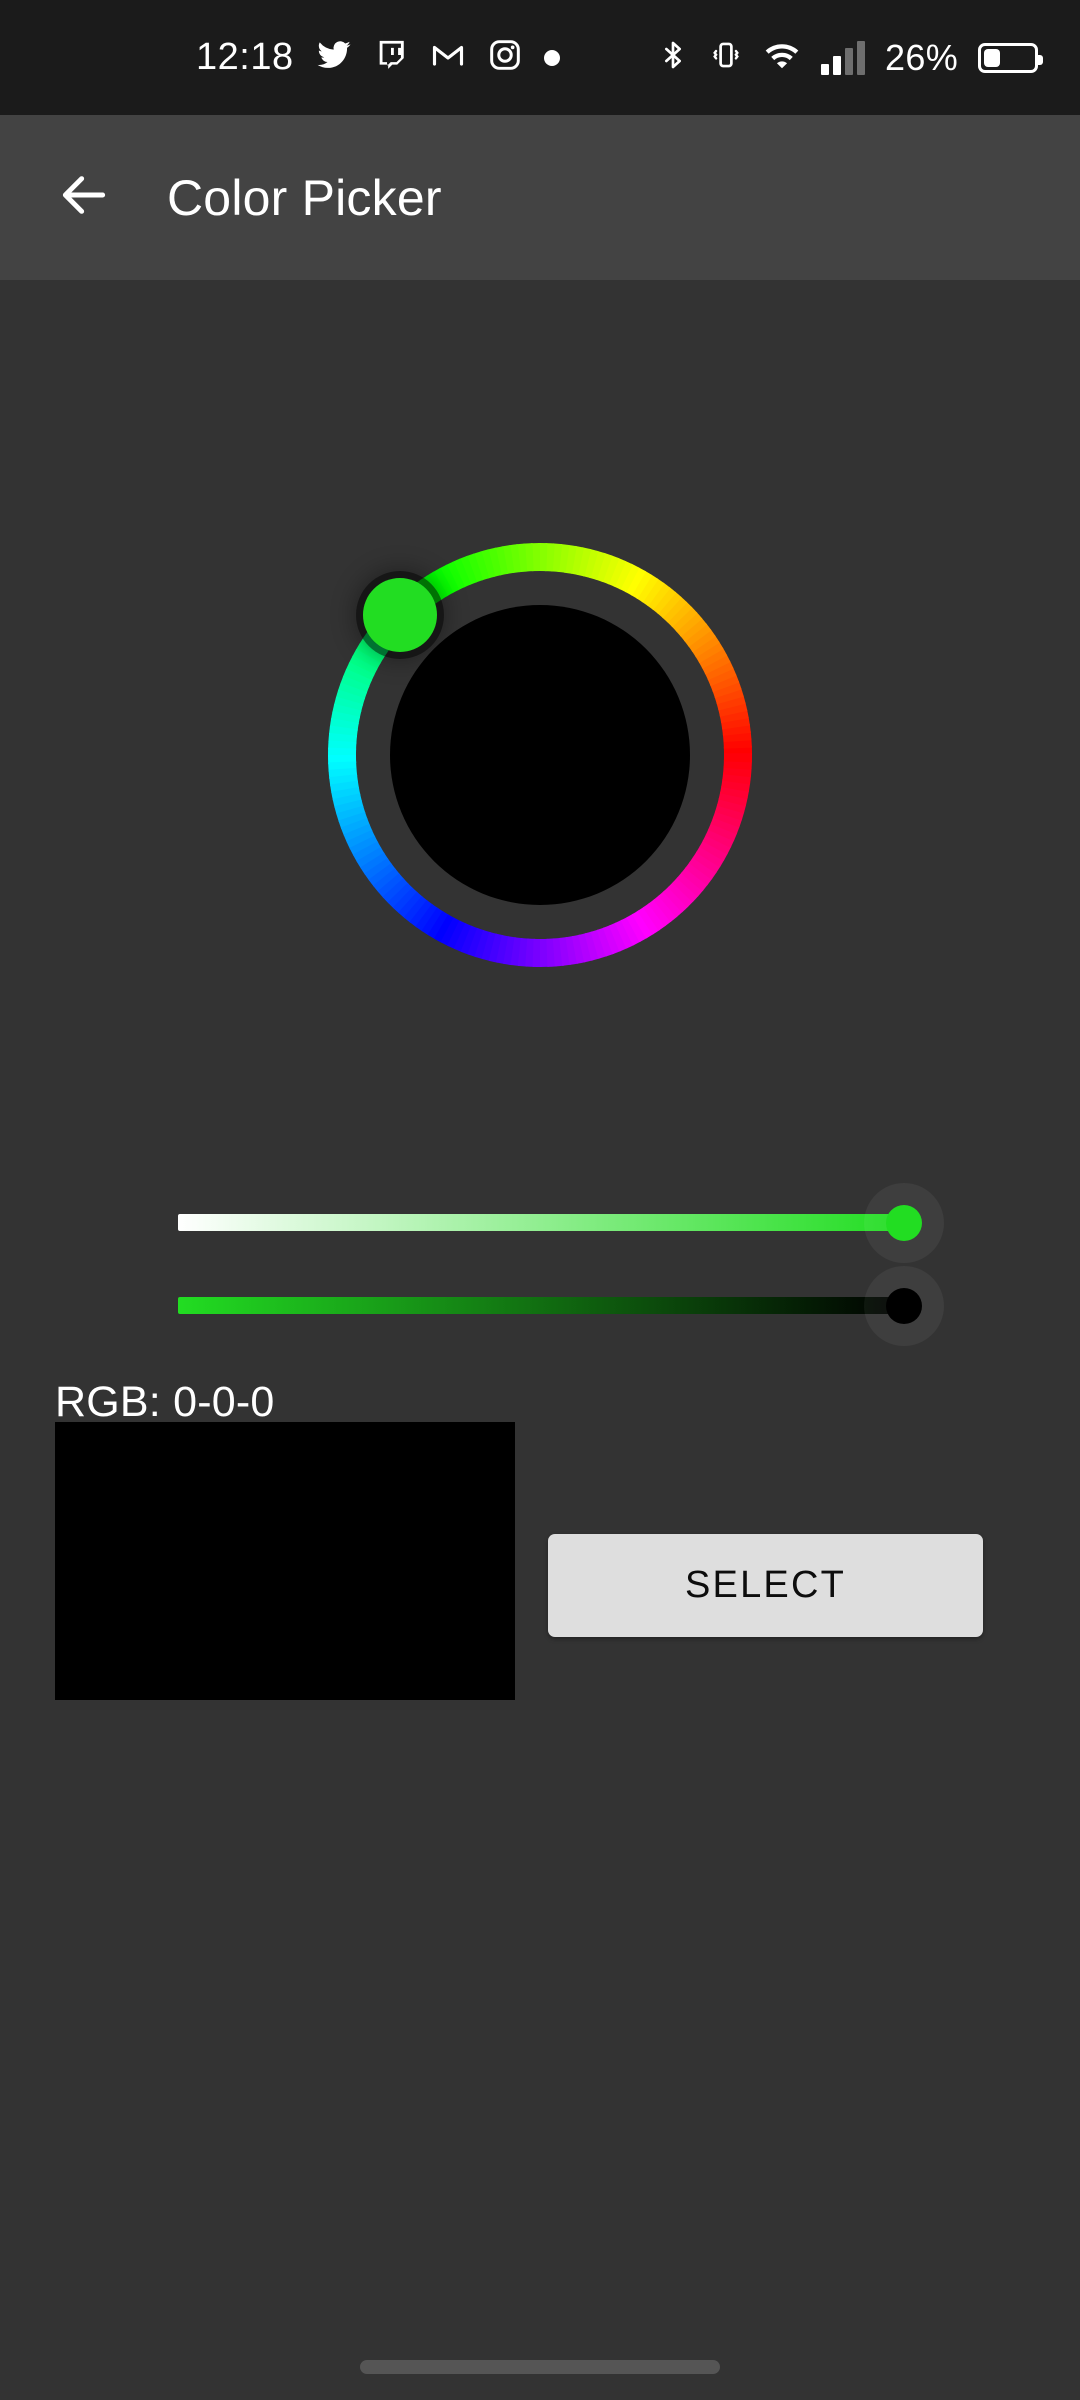  I want to click on saturation-slider-thumb, so click(904, 1223).